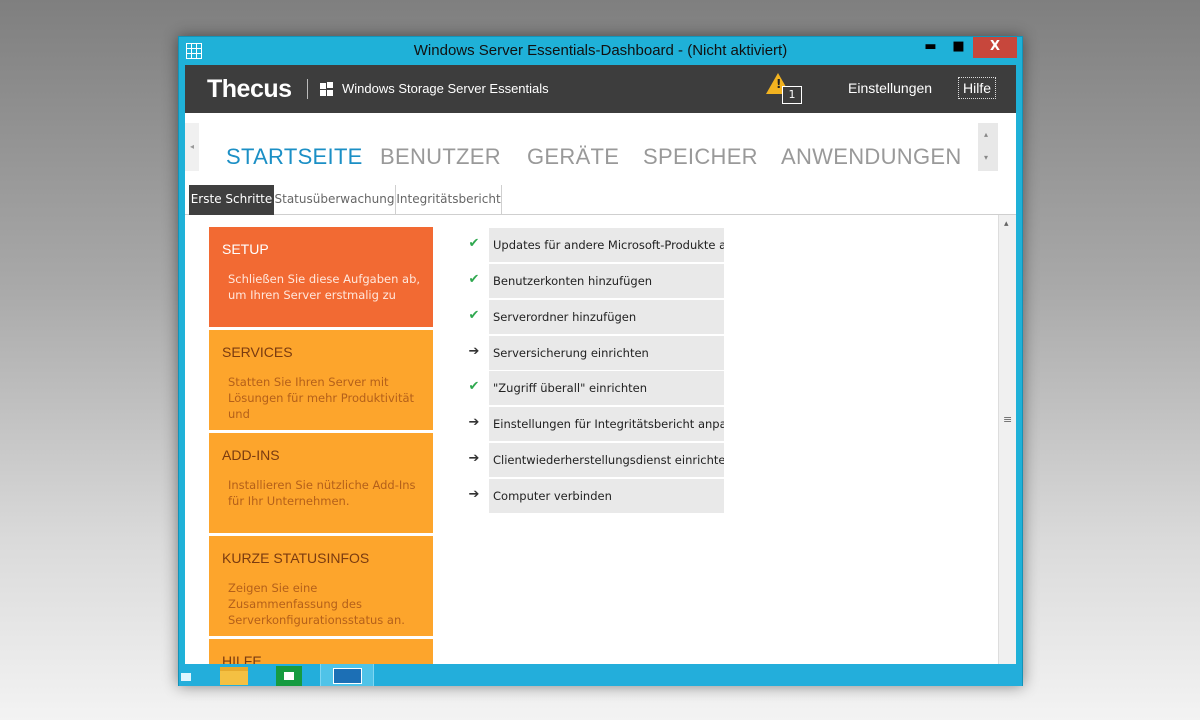 The image size is (1200, 720). Describe the element at coordinates (321, 651) in the screenshot. I see `tile-hilfe: HILFE` at that location.